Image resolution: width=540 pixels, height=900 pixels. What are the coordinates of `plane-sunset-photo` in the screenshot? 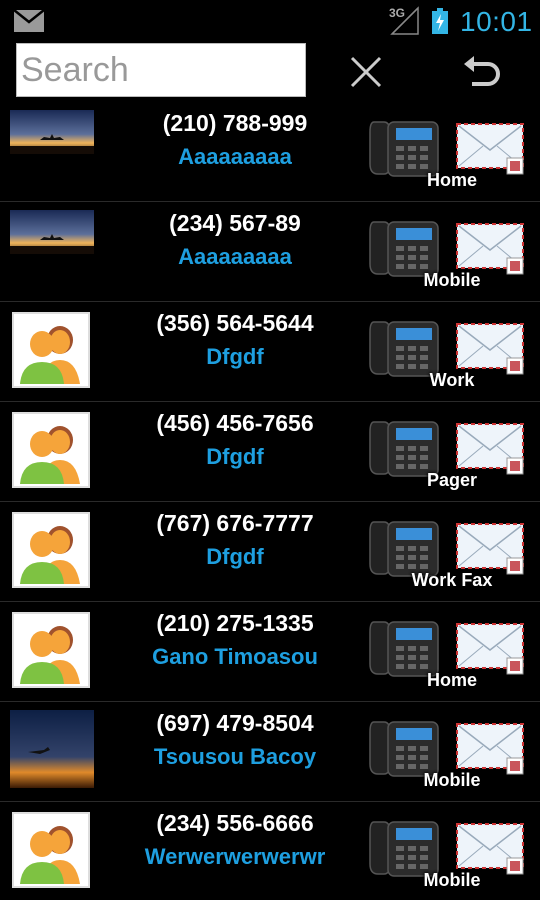 It's located at (52, 749).